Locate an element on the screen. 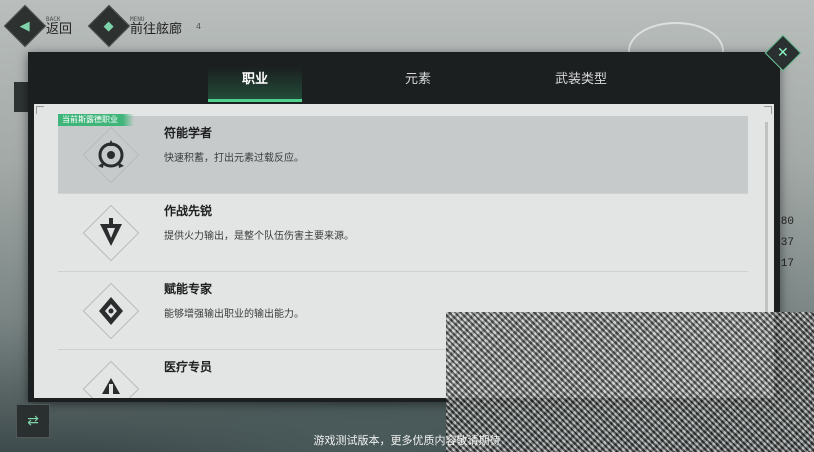 The height and width of the screenshot is (452, 814). back-icon: ◀ is located at coordinates (25, 26).